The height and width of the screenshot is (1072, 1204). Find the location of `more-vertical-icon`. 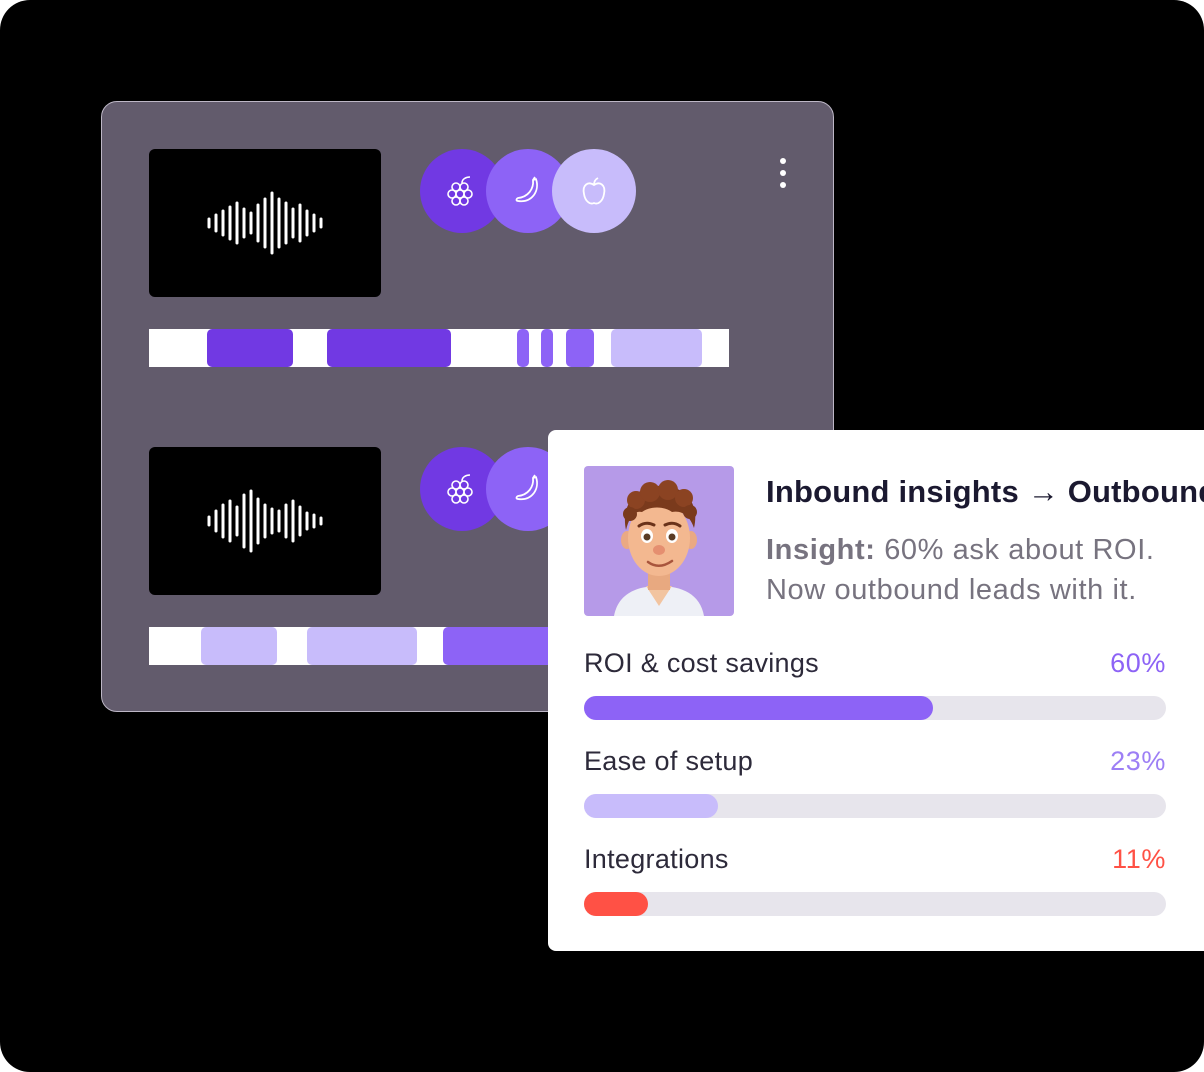

more-vertical-icon is located at coordinates (783, 176).